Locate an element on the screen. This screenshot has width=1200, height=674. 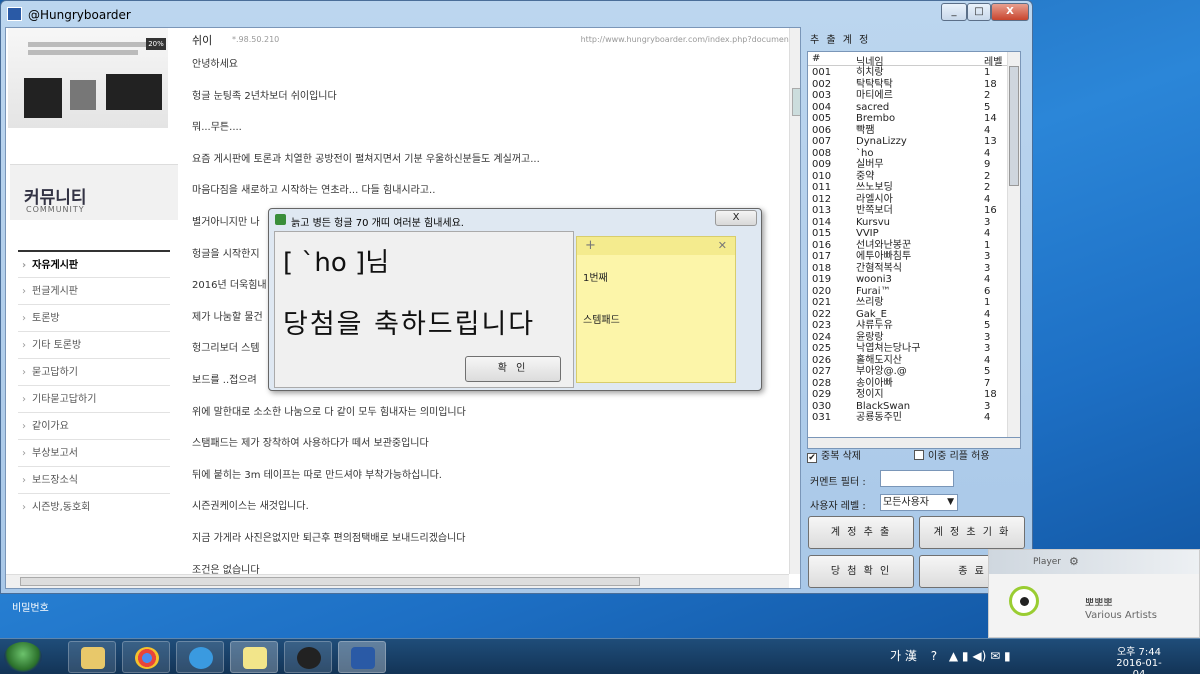
list-scrollbar is located at coordinates (1013, 249).